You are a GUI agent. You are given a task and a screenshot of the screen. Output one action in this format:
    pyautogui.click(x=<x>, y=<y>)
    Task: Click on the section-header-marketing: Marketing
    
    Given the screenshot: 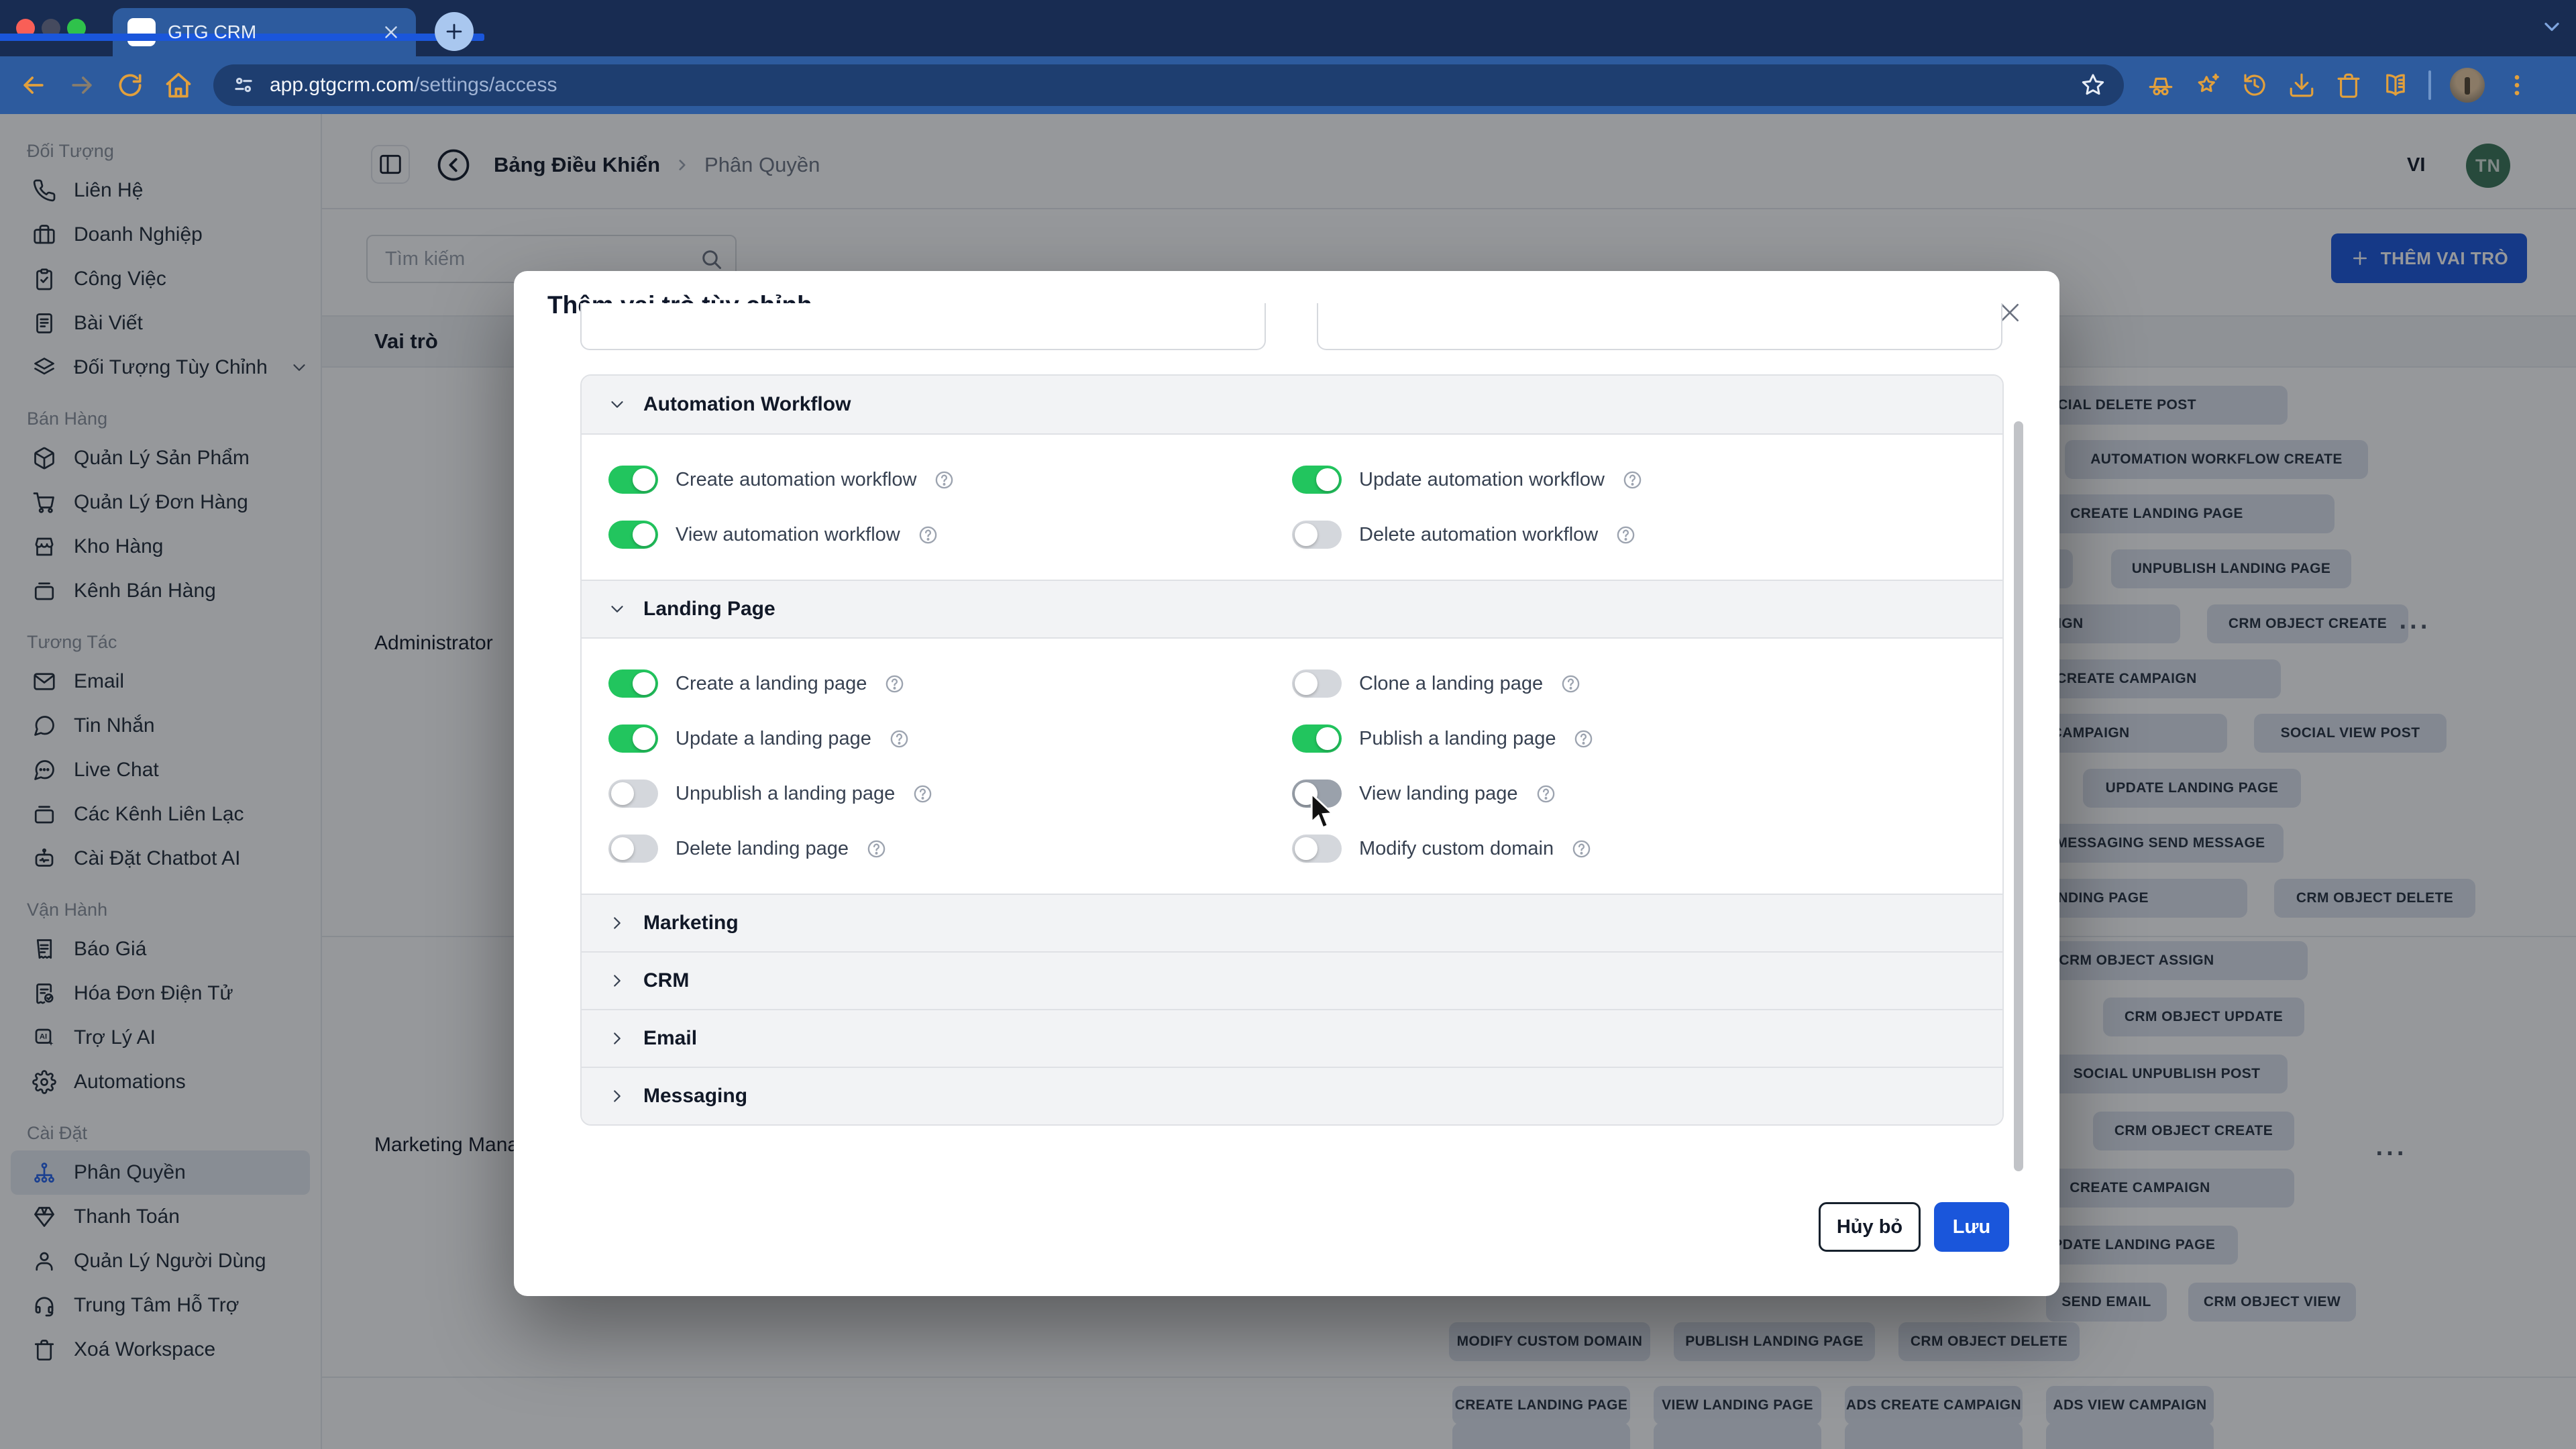 What is the action you would take?
    pyautogui.click(x=1292, y=922)
    